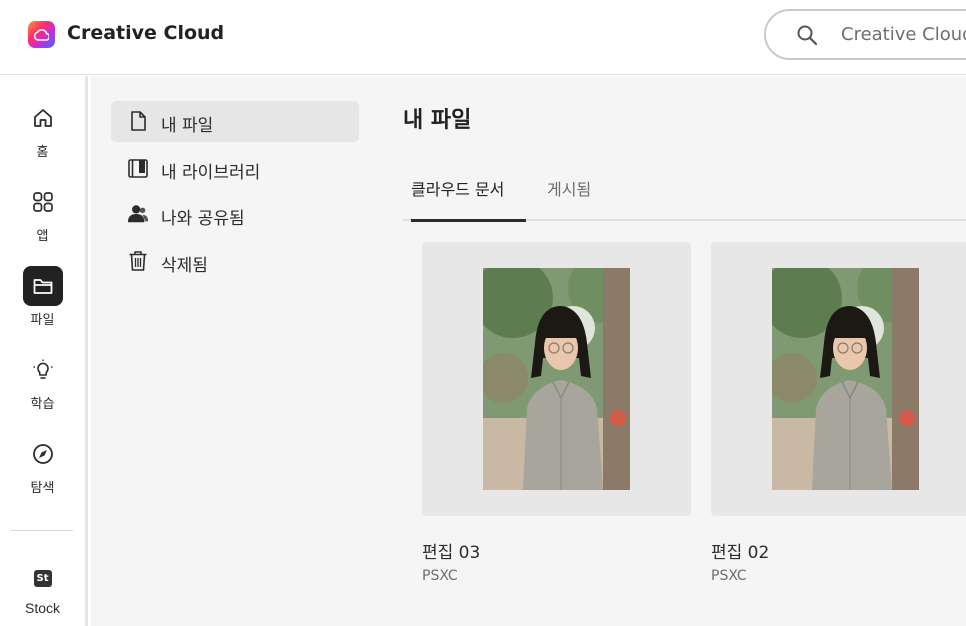 This screenshot has width=966, height=626. Describe the element at coordinates (43, 202) in the screenshot. I see `apps-grid-icon` at that location.